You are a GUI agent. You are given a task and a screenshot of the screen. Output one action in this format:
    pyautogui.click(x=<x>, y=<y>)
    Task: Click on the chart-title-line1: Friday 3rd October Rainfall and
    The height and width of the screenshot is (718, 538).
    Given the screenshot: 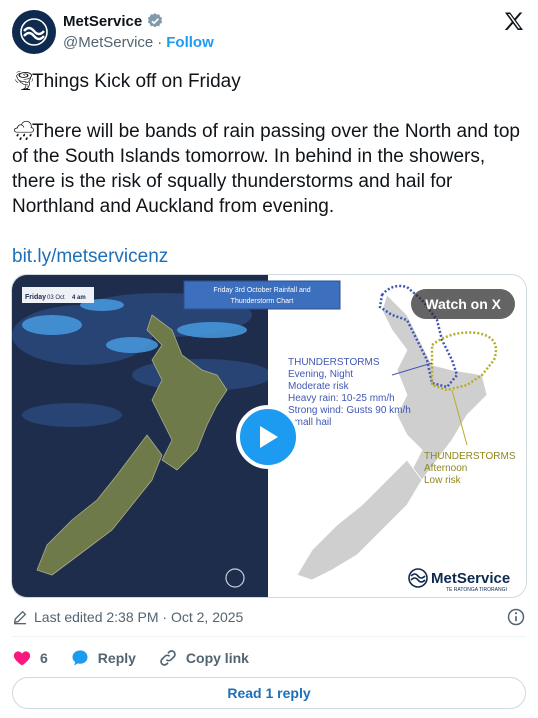 What is the action you would take?
    pyautogui.click(x=261, y=290)
    